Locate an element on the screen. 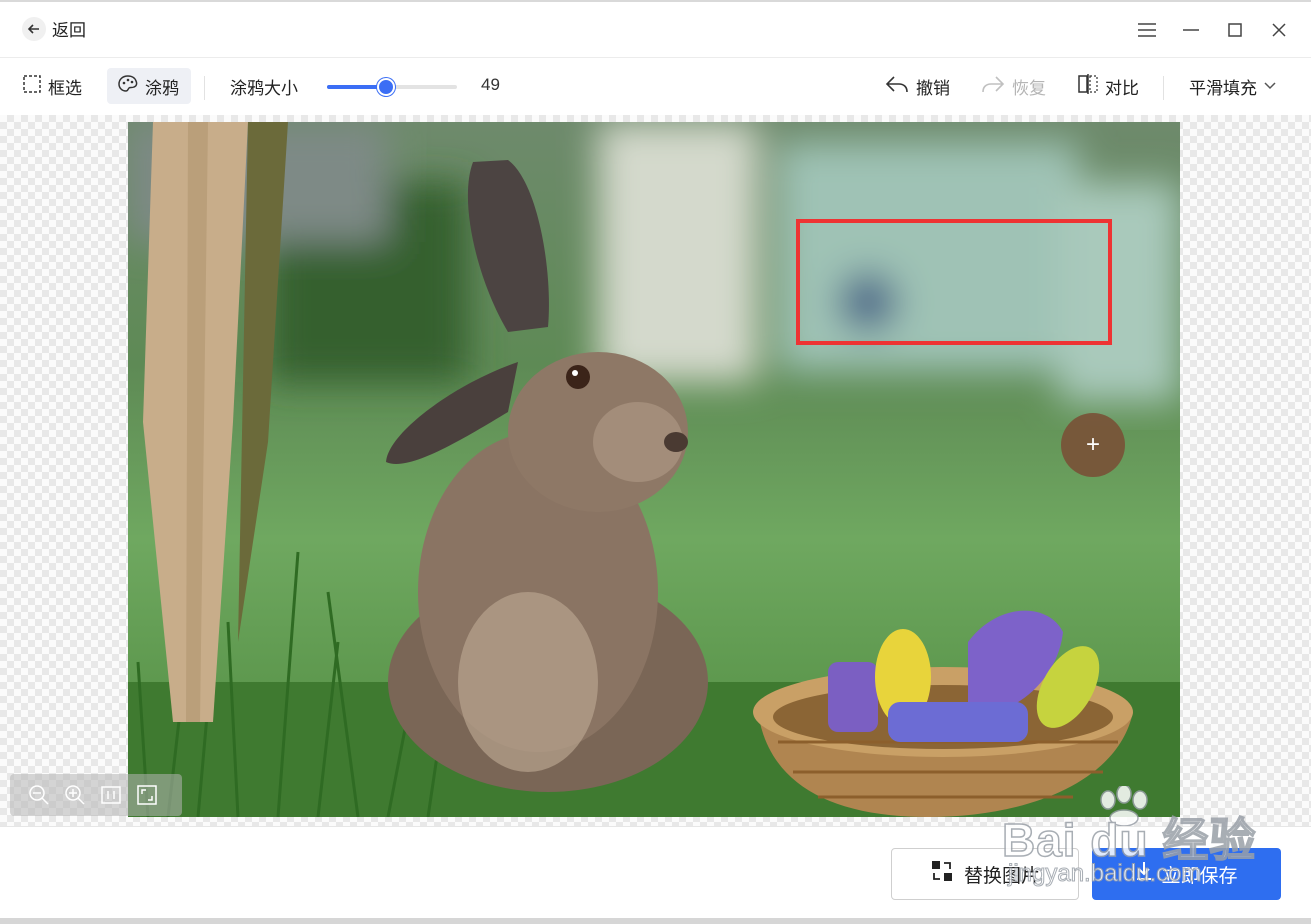 This screenshot has height=924, width=1311. redo-button: 恢复 is located at coordinates (1013, 86).